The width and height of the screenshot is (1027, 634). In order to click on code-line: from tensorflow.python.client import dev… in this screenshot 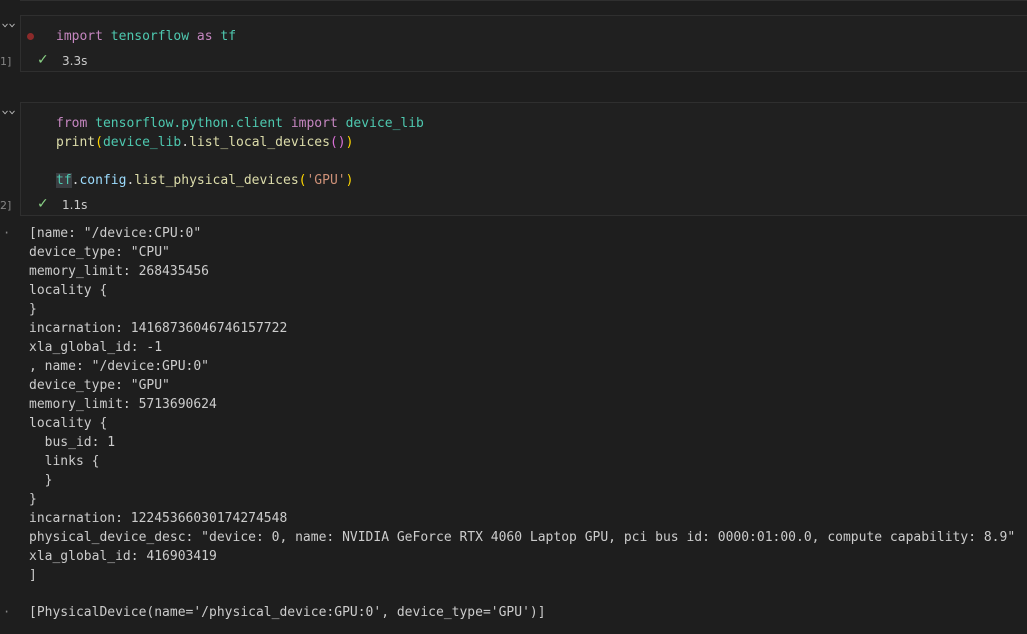, I will do `click(240, 123)`.